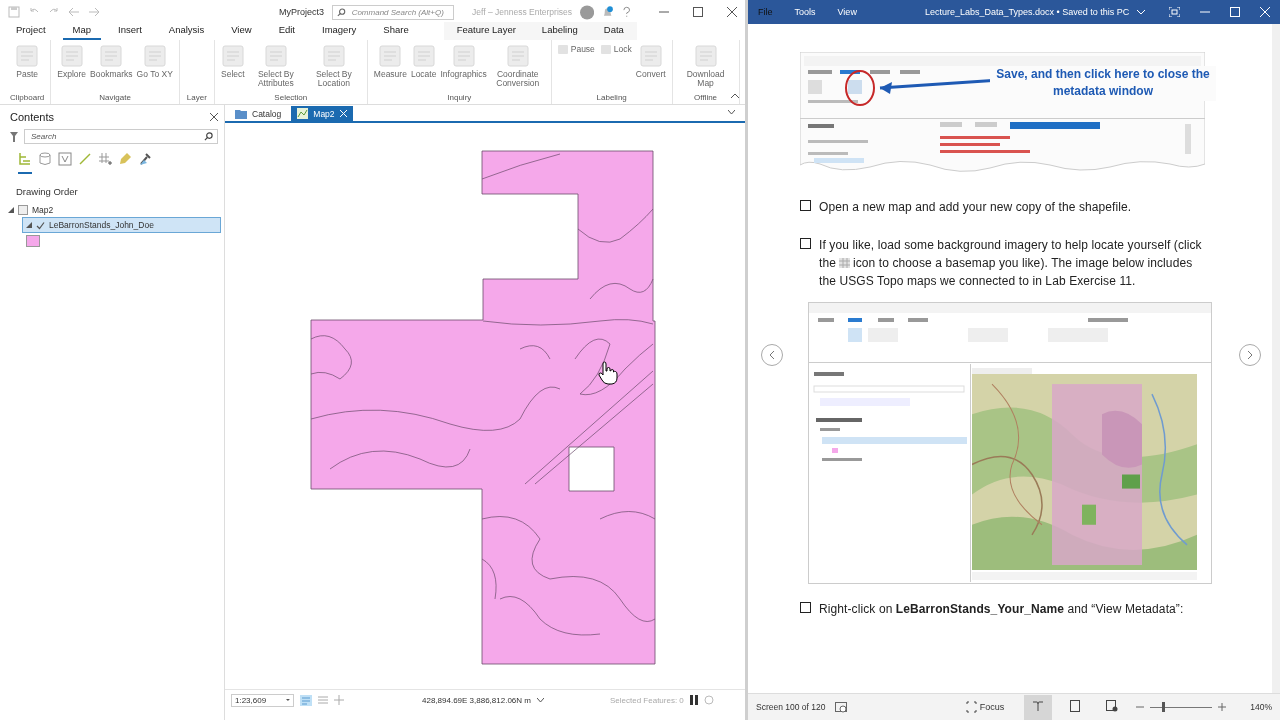  Describe the element at coordinates (706, 98) in the screenshot. I see `group-label: Offline` at that location.